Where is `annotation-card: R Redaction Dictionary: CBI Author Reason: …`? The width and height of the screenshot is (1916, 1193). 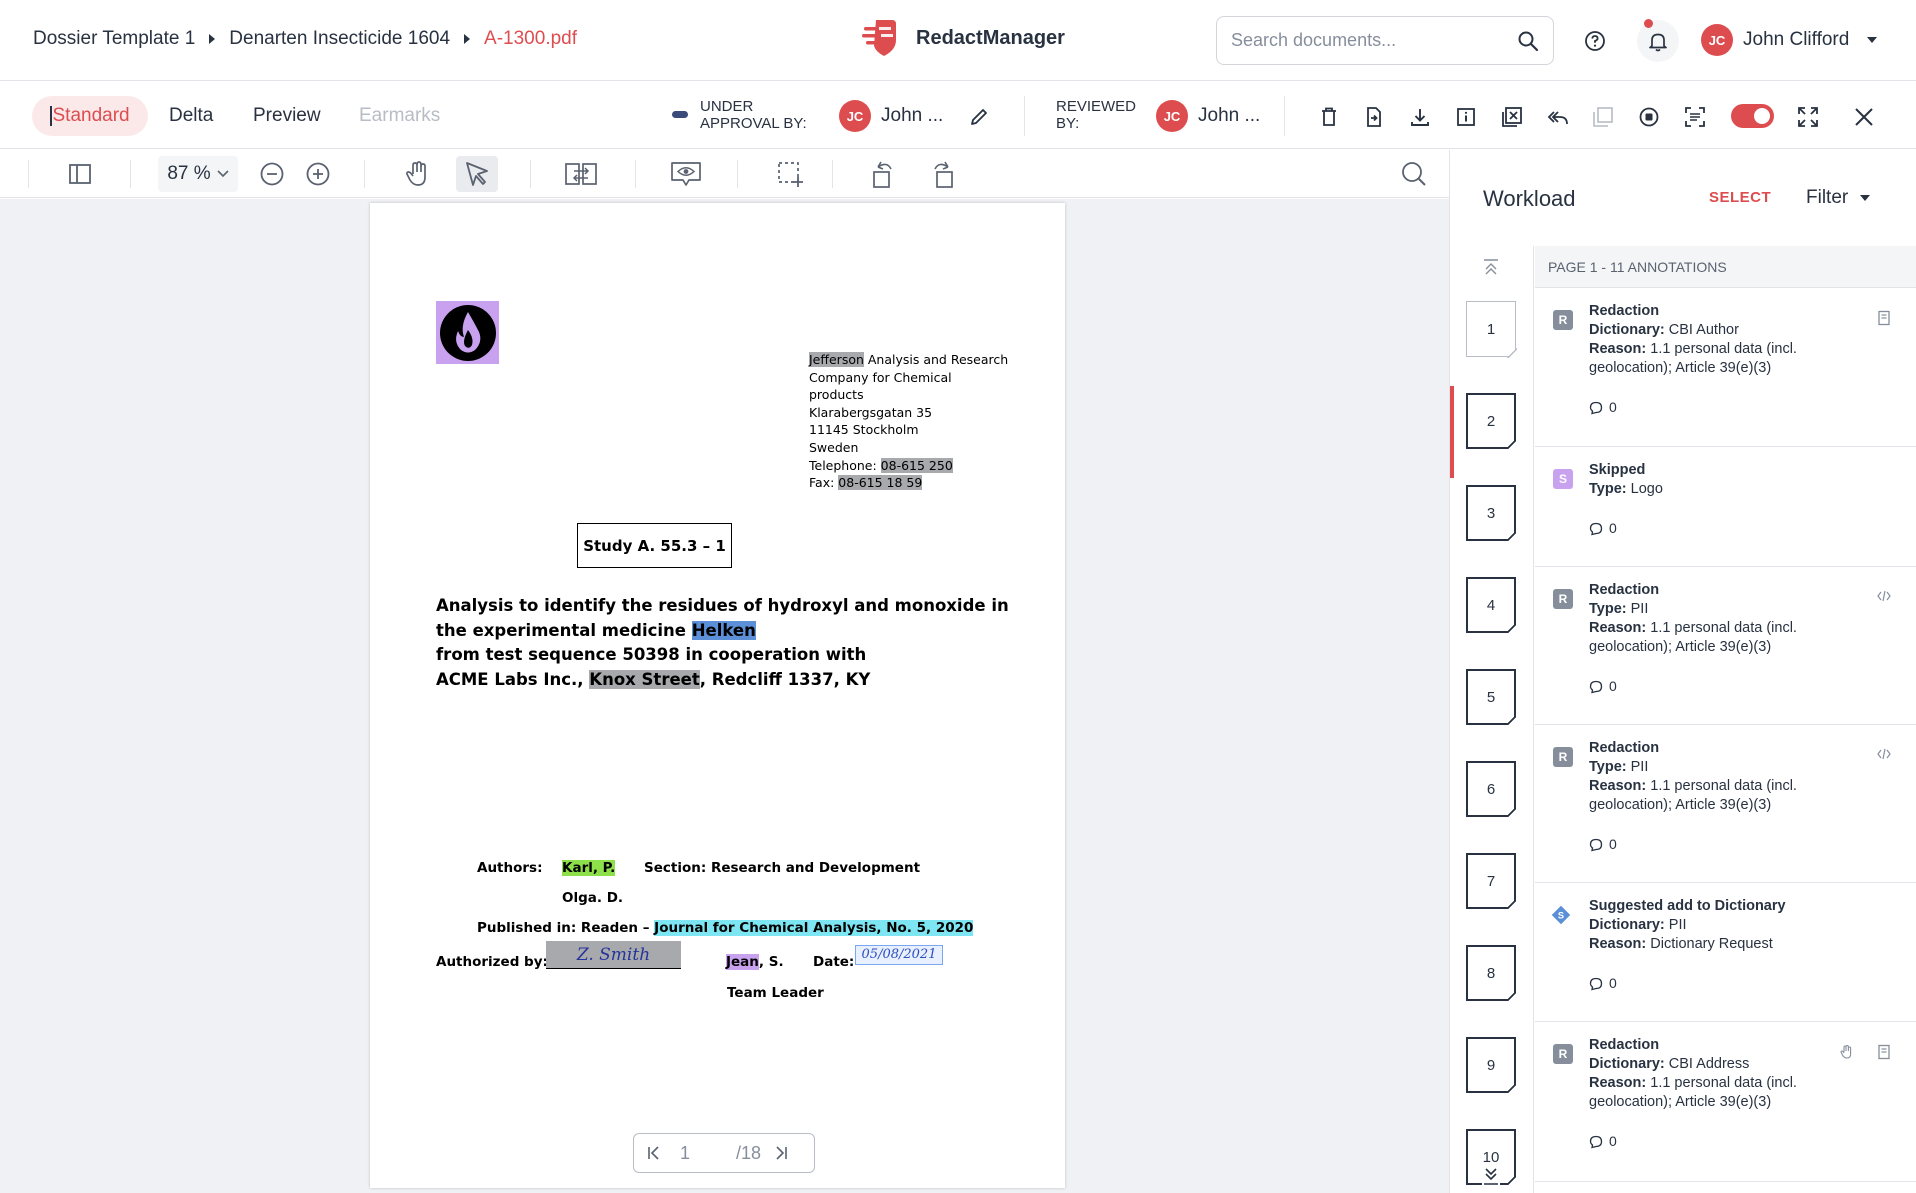 annotation-card: R Redaction Dictionary: CBI Author Reason: … is located at coordinates (1725, 367).